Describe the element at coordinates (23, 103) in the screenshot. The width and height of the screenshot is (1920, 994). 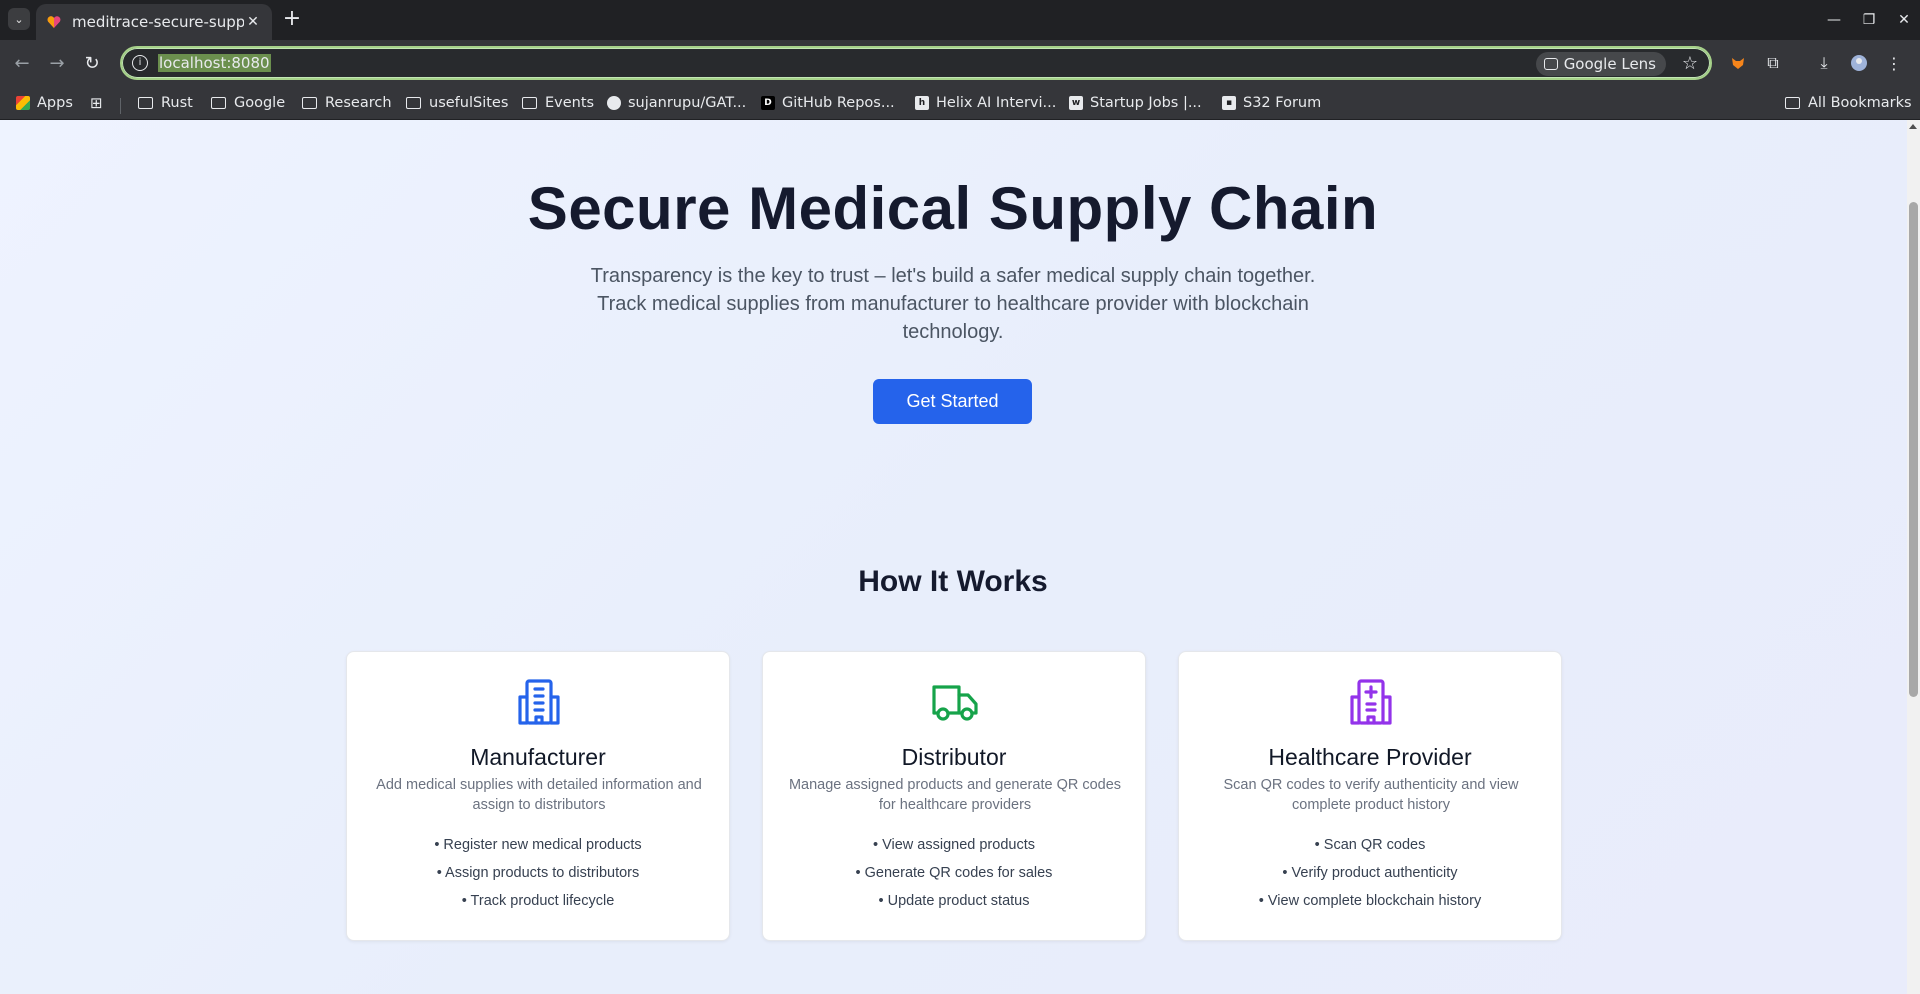
I see `apps-grid-icon` at that location.